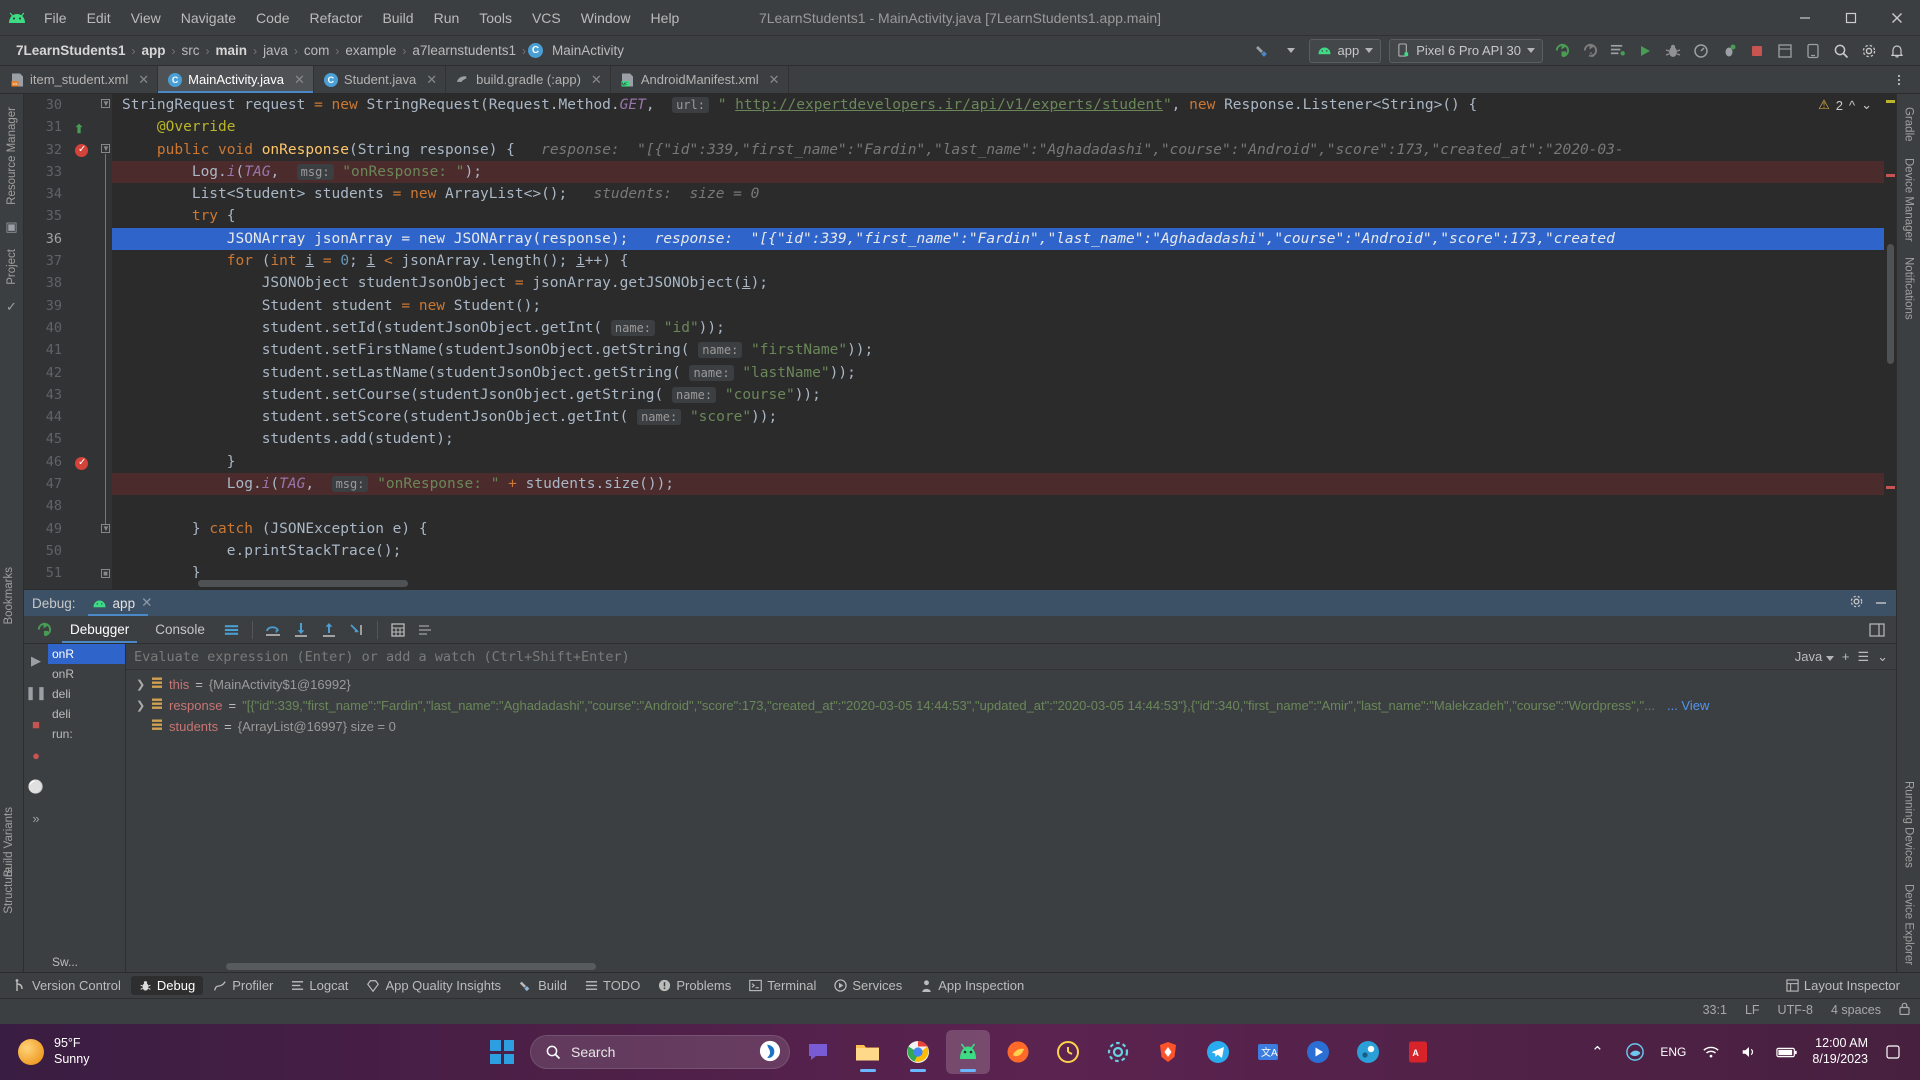 This screenshot has height=1080, width=1920. What do you see at coordinates (1018, 1052) in the screenshot?
I see `firefox-icon` at bounding box center [1018, 1052].